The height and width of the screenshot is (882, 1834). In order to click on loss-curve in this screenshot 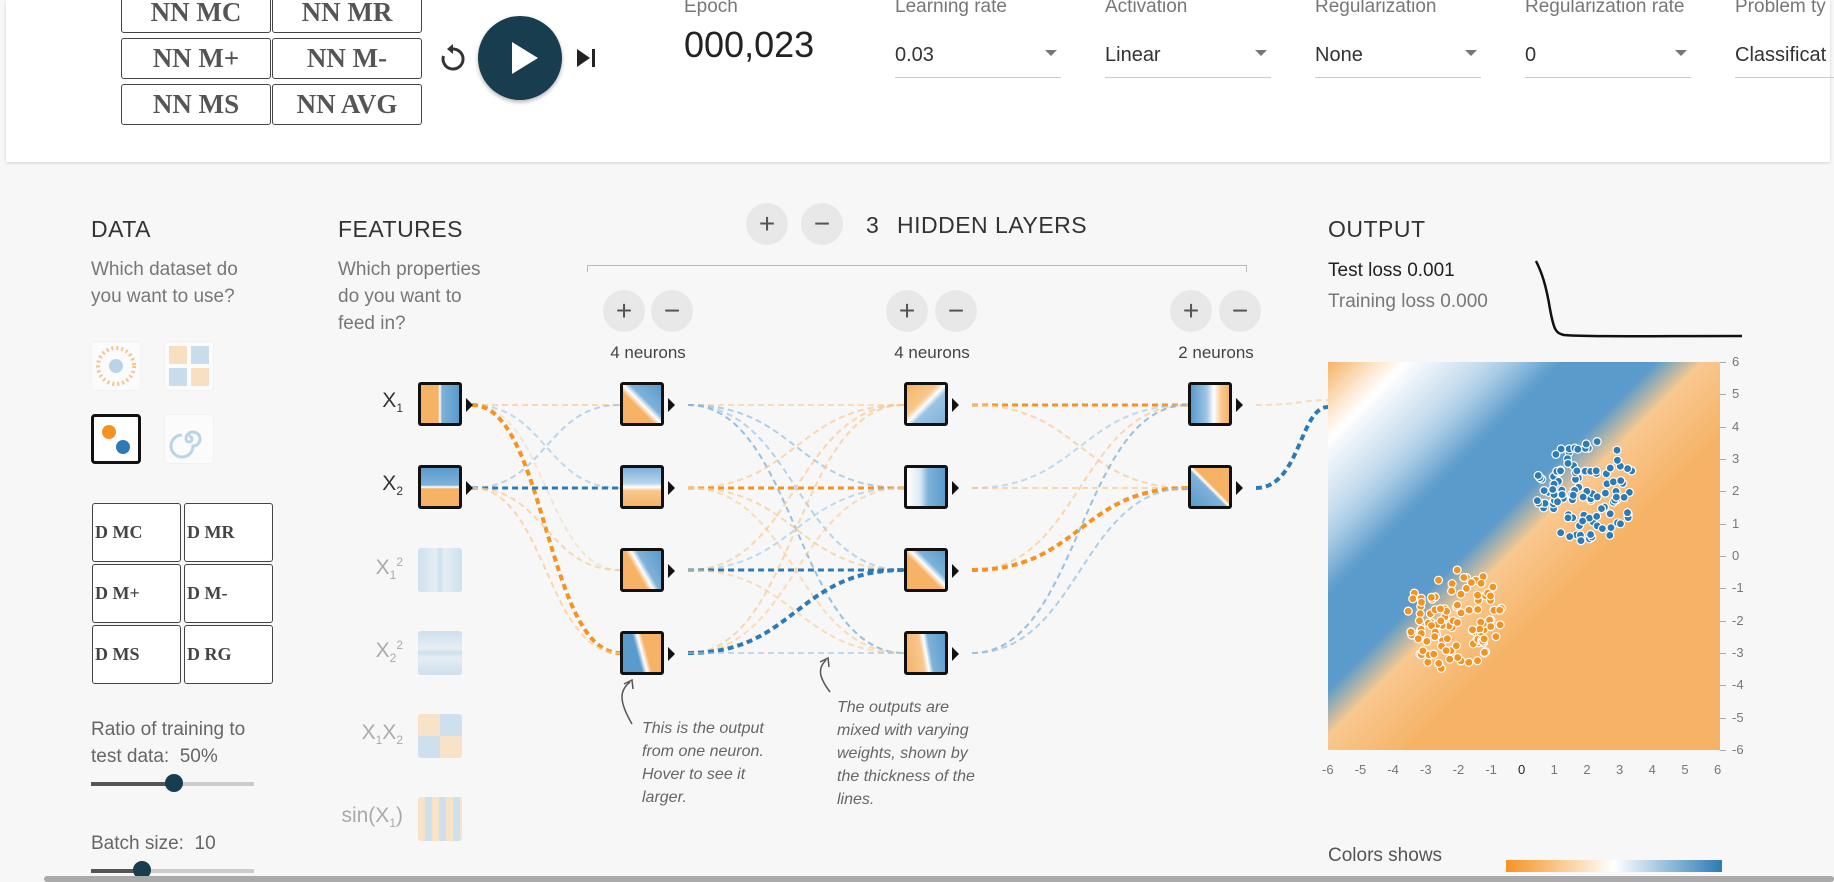, I will do `click(1638, 299)`.